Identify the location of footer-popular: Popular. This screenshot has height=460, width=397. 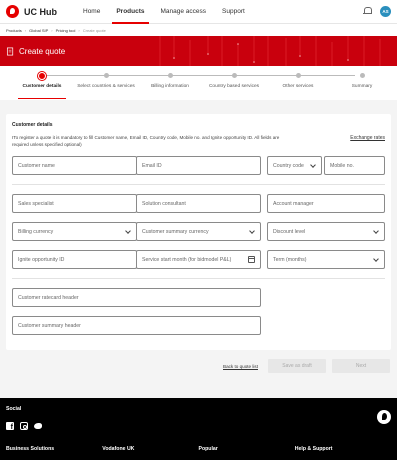
(247, 449).